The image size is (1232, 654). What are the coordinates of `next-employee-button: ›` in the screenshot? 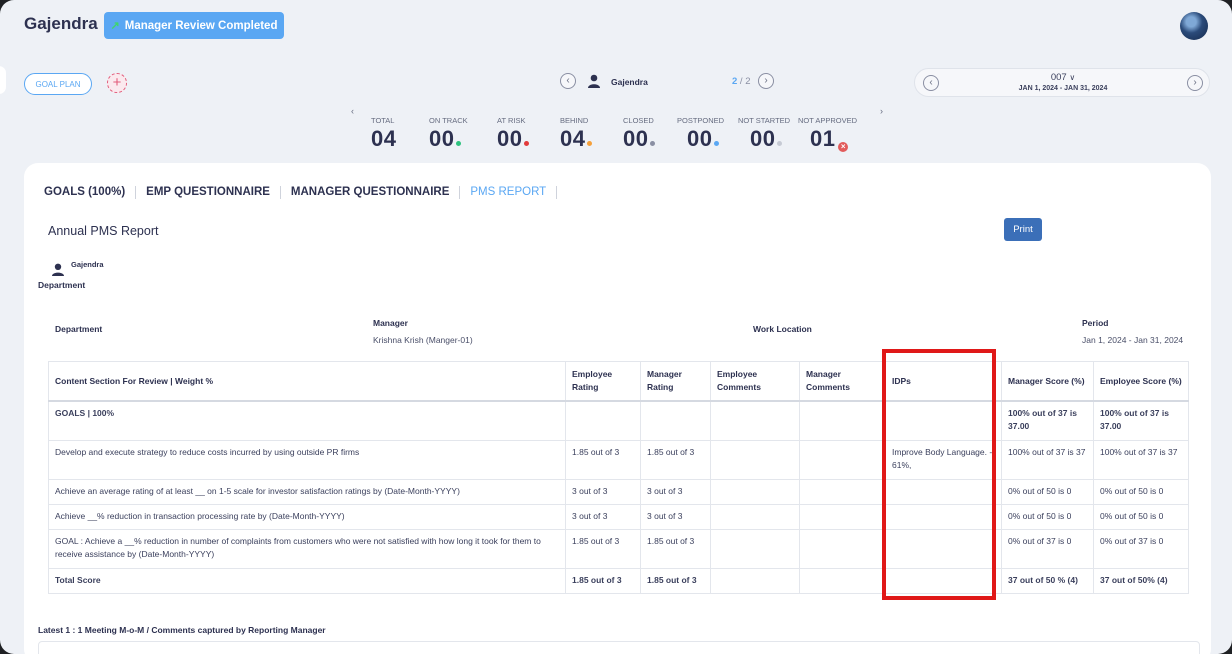 It's located at (766, 81).